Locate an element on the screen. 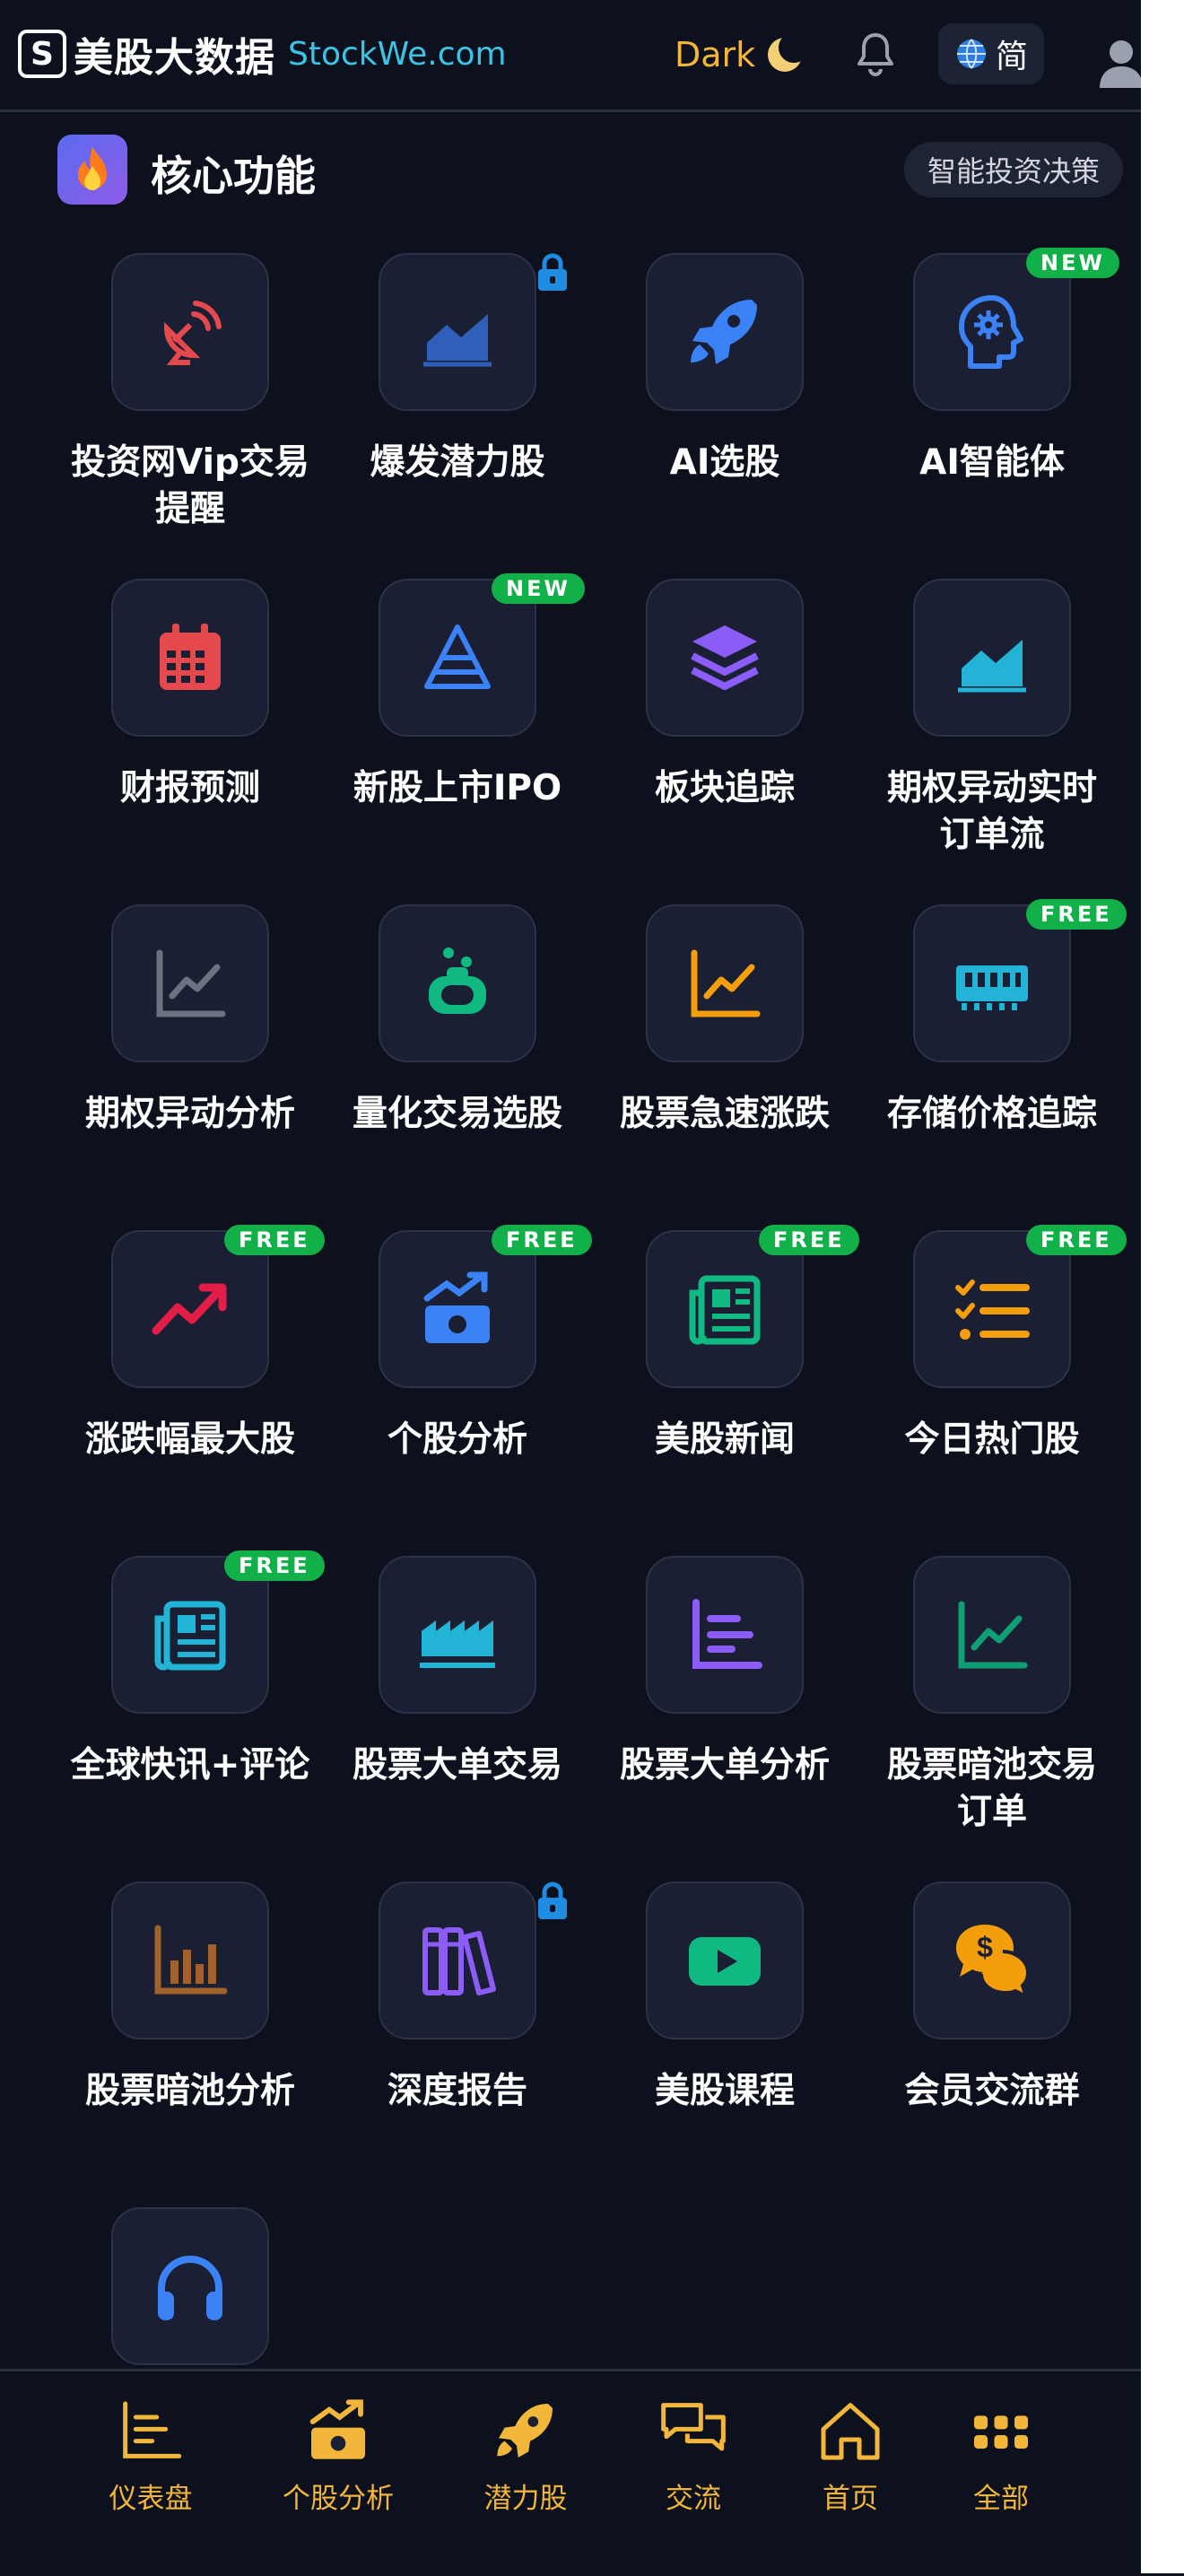 The width and height of the screenshot is (1184, 2576). right-edge-strip is located at coordinates (1162, 1286).